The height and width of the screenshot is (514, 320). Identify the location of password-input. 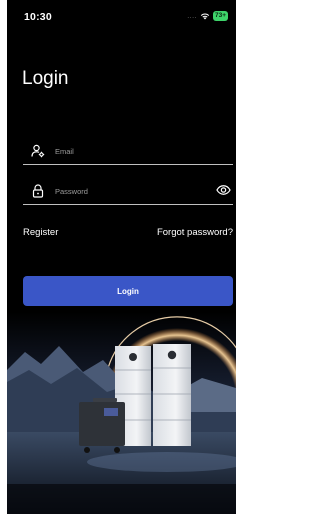
(130, 191).